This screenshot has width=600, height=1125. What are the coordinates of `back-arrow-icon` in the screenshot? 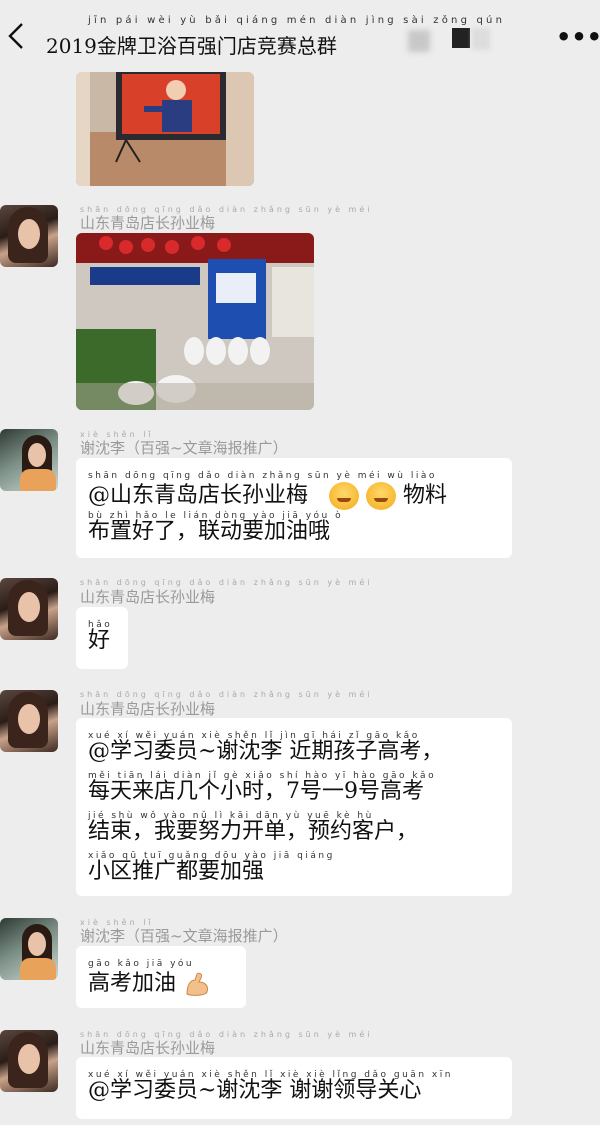 It's located at (16, 36).